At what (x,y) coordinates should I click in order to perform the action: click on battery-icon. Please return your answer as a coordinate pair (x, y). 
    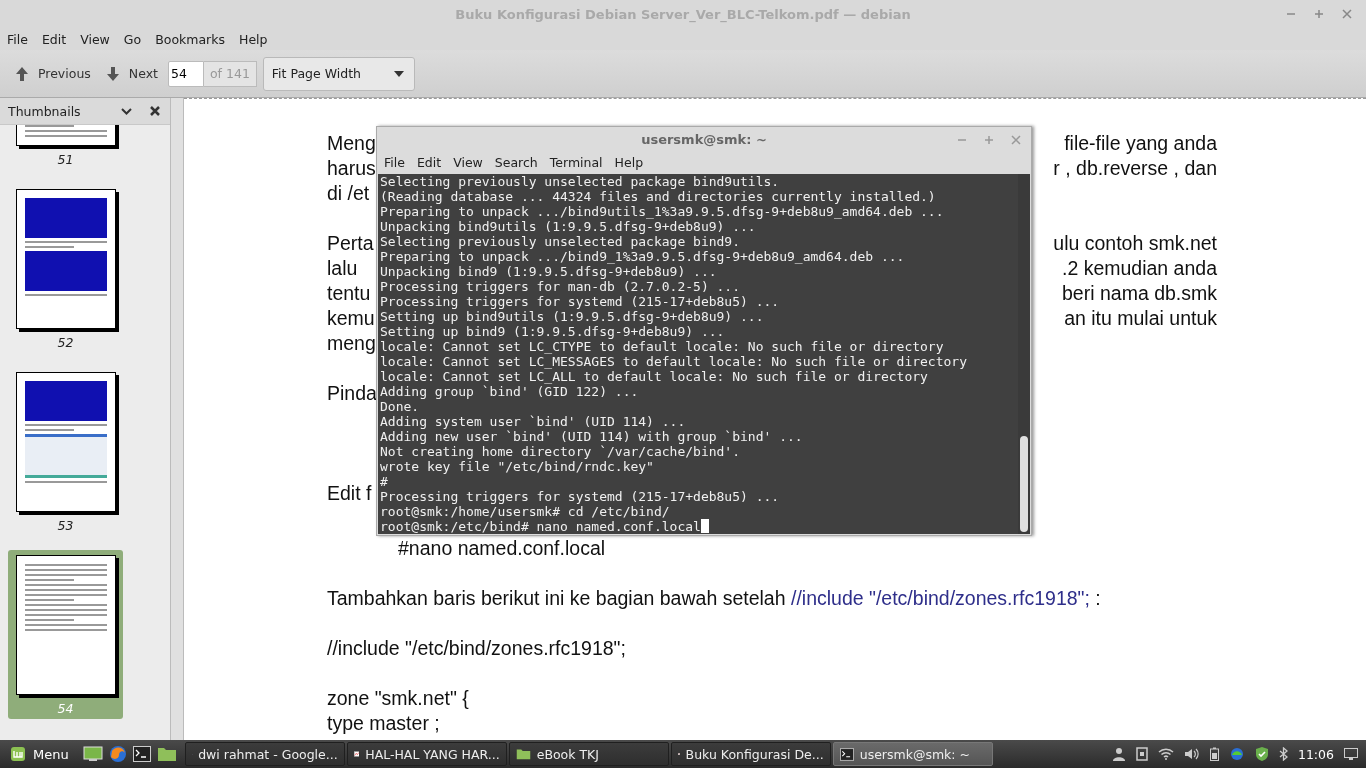
    Looking at the image, I should click on (1214, 754).